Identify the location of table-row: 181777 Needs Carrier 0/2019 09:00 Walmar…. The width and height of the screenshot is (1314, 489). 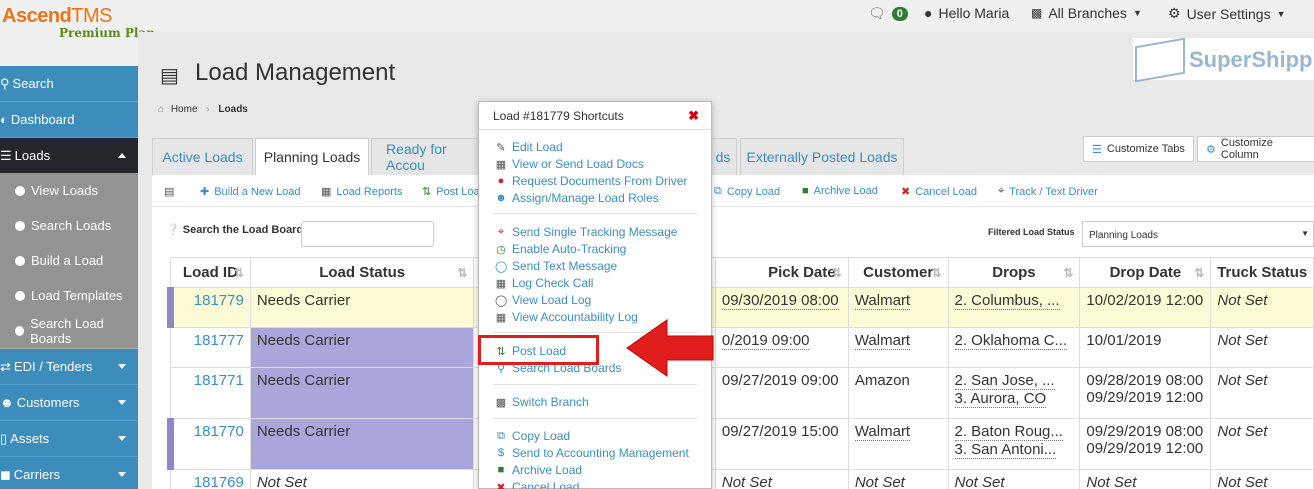
(742, 347).